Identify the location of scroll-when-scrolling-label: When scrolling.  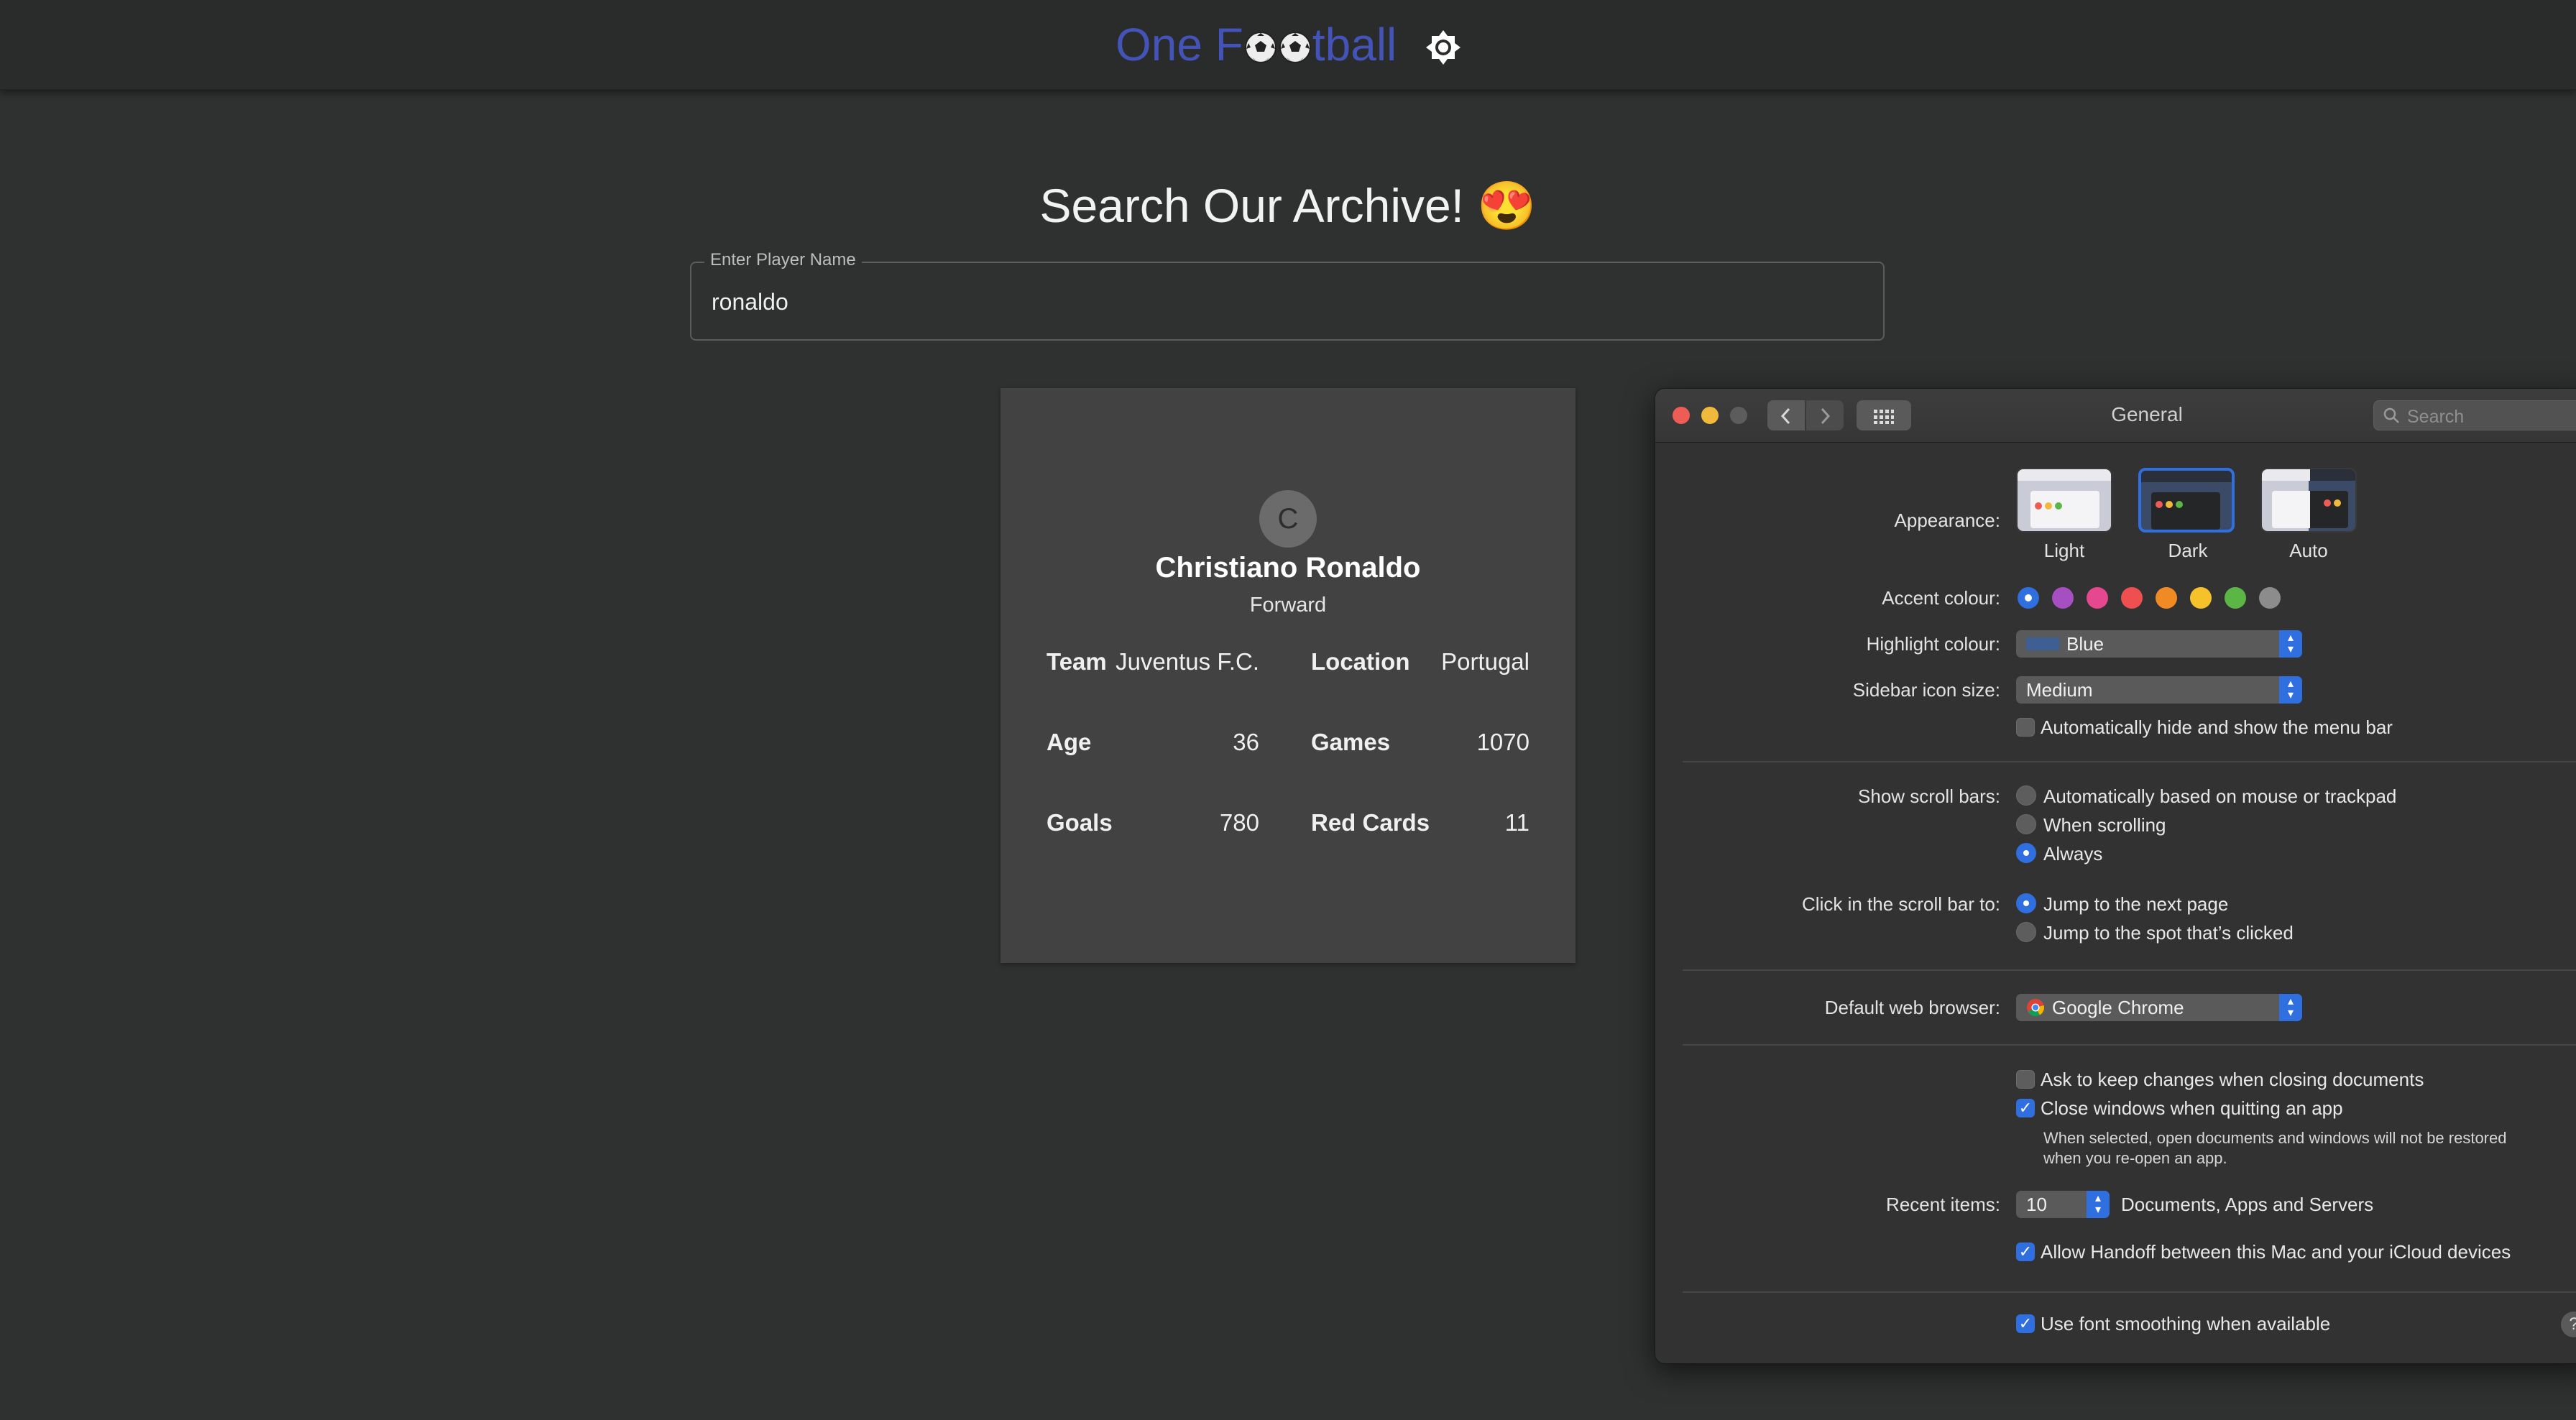
(2104, 825).